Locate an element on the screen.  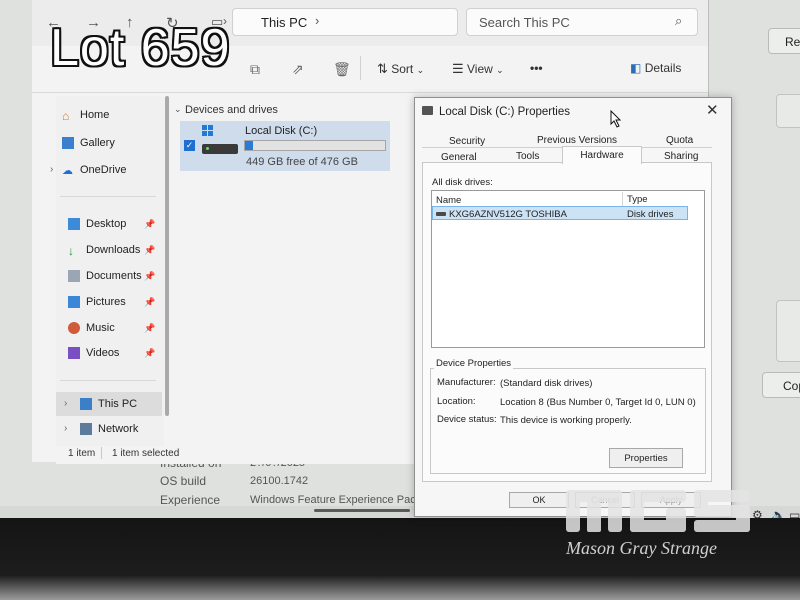
view-button: ☰ View ⌄ is located at coordinates (478, 69).